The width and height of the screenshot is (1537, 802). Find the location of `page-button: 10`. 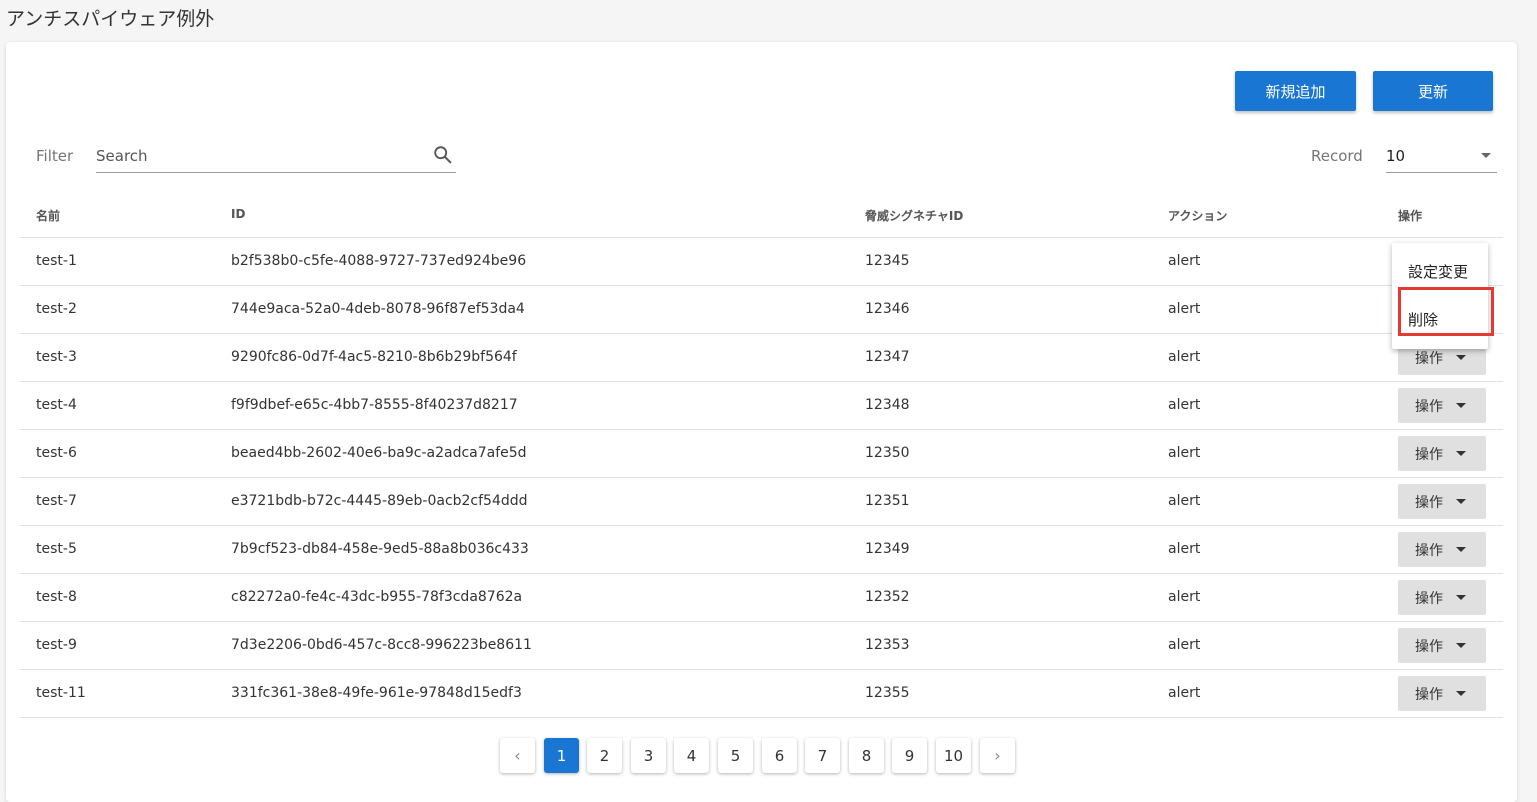

page-button: 10 is located at coordinates (953, 755).